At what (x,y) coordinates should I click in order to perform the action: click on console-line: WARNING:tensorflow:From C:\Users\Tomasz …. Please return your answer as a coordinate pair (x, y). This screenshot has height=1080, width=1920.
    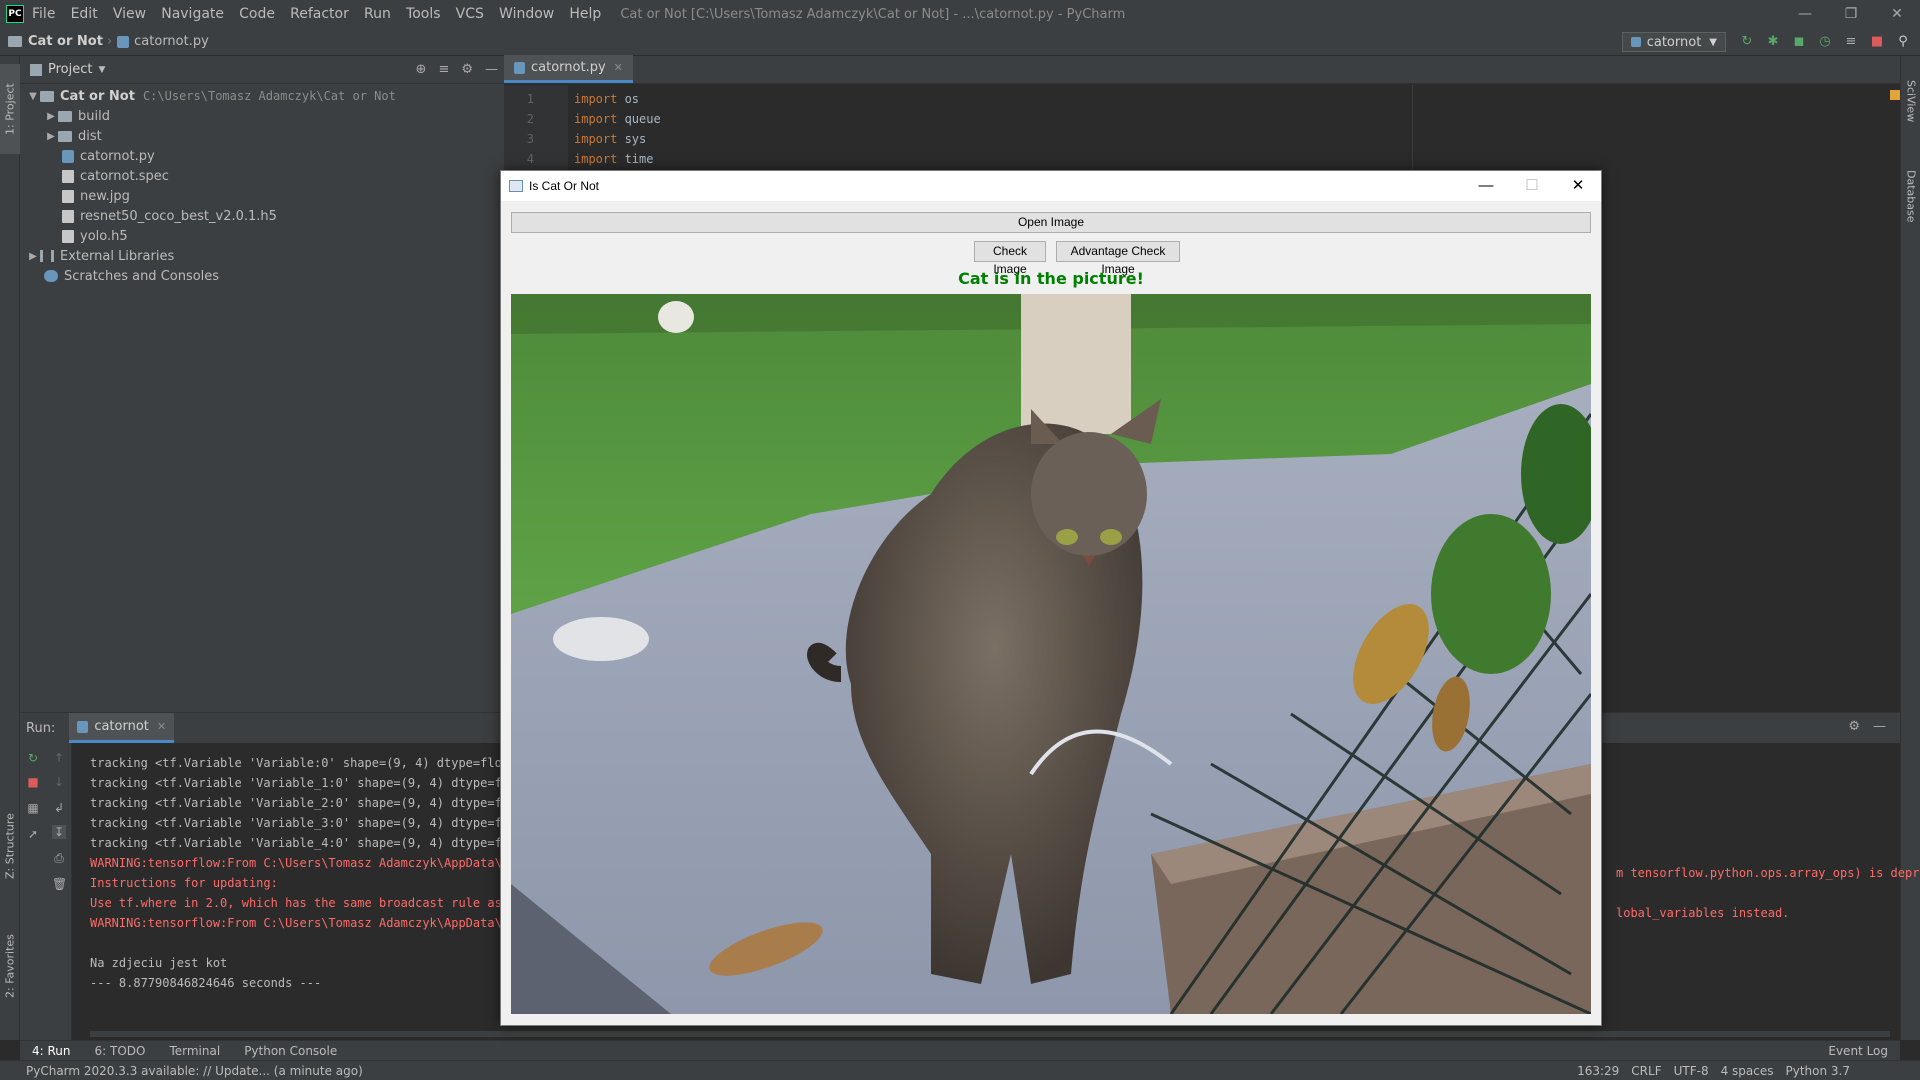
    Looking at the image, I should click on (303, 923).